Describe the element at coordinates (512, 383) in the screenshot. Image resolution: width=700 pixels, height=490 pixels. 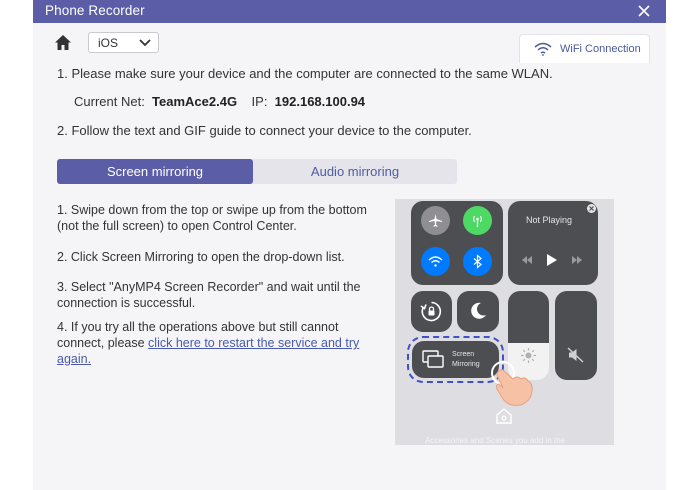
I see `tapping-hand-icon` at that location.